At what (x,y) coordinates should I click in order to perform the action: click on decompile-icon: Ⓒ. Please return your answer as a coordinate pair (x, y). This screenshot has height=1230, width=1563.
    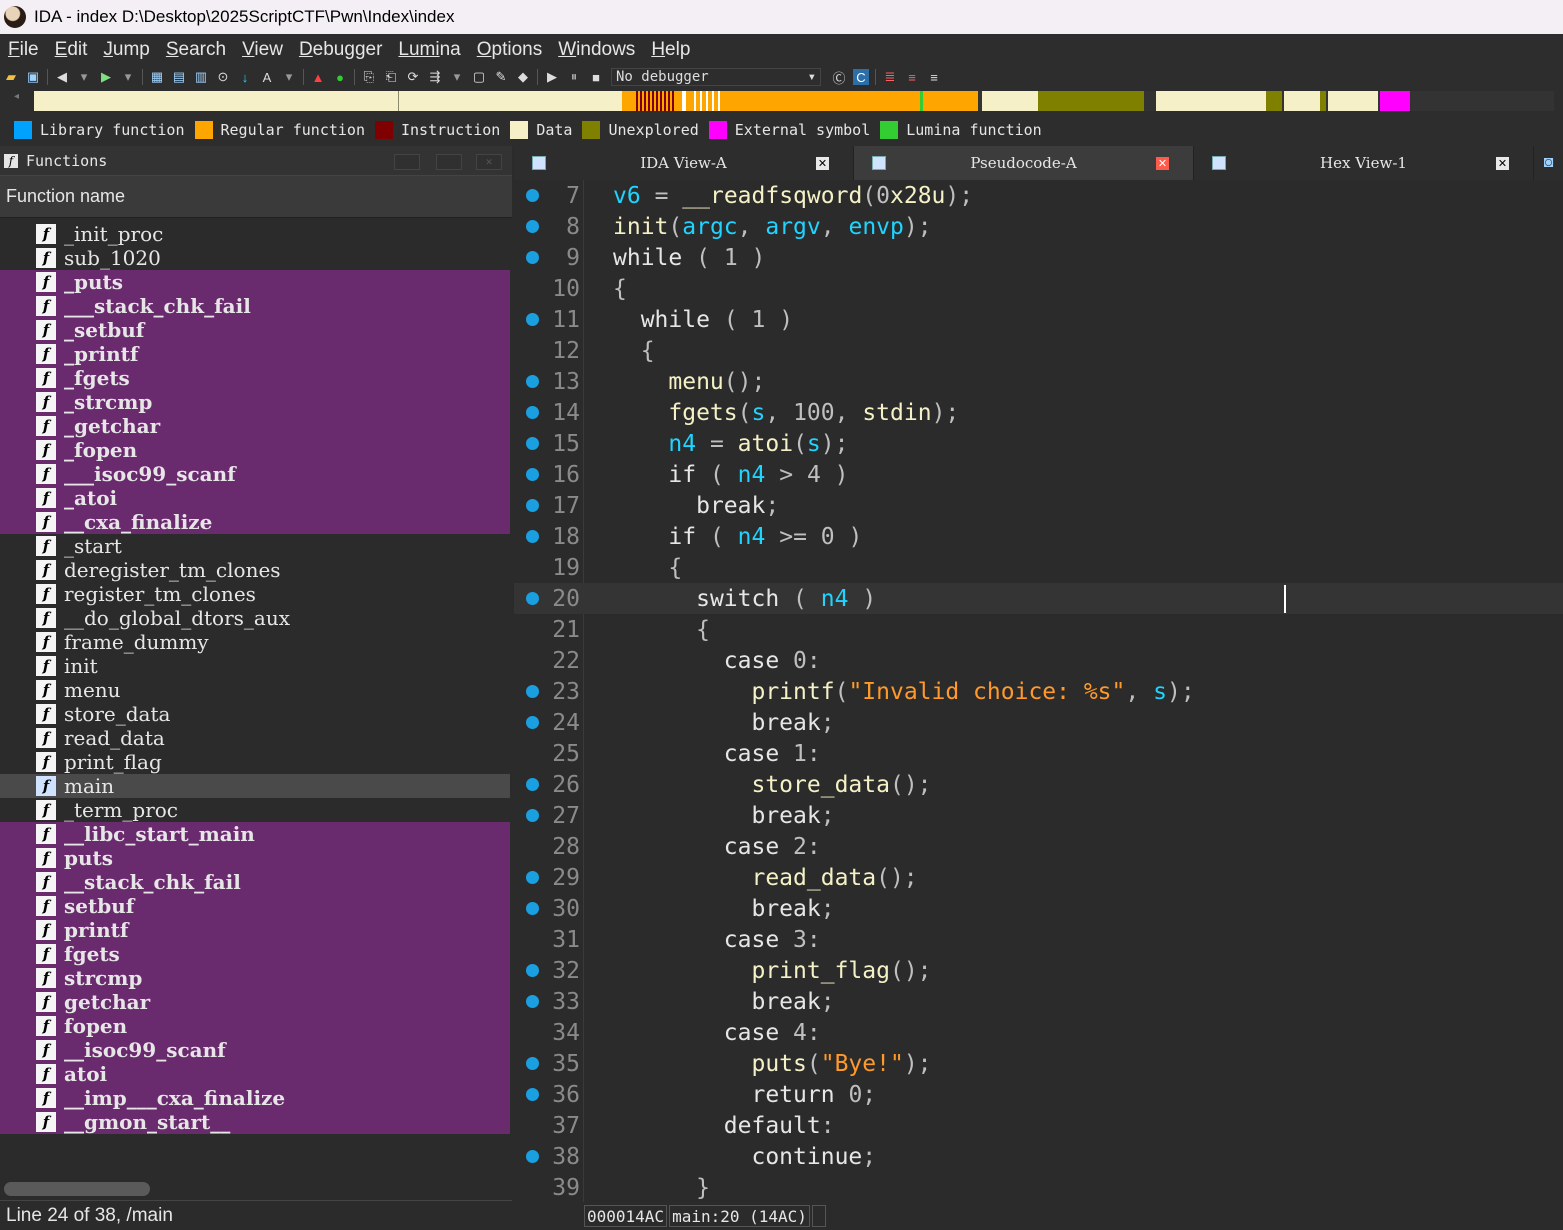
    Looking at the image, I should click on (839, 77).